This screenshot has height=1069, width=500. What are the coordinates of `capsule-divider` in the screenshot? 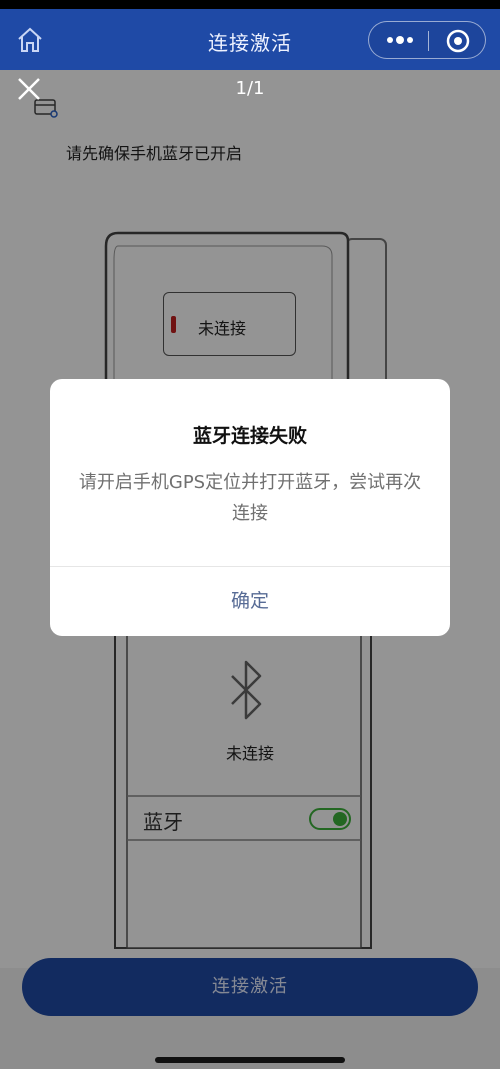 It's located at (428, 41).